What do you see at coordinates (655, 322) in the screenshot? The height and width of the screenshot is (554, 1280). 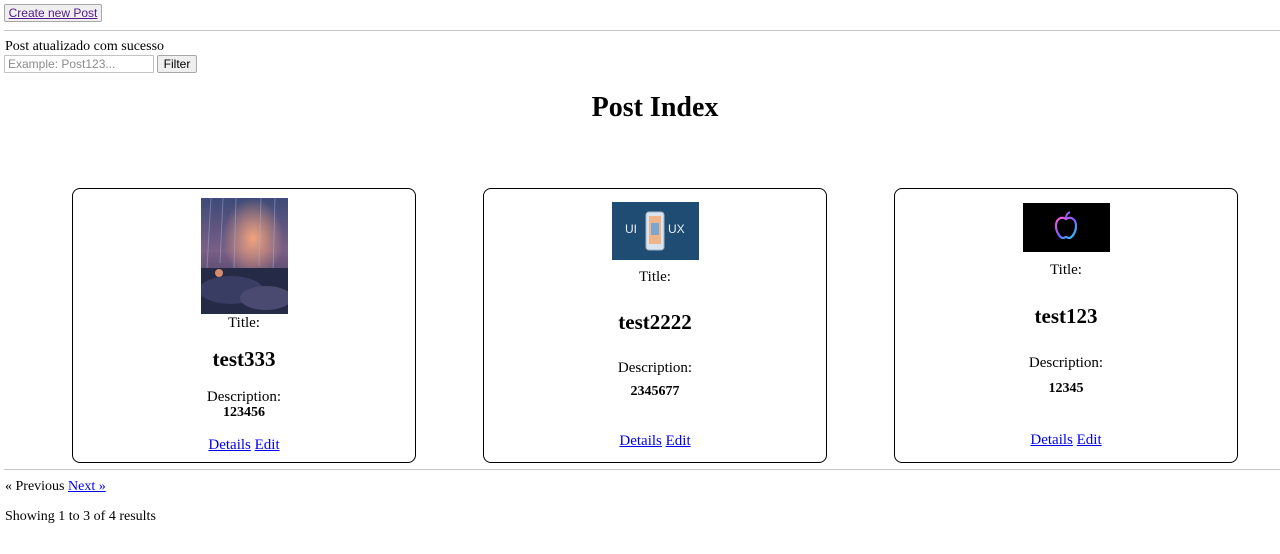 I see `post-title: test2222` at bounding box center [655, 322].